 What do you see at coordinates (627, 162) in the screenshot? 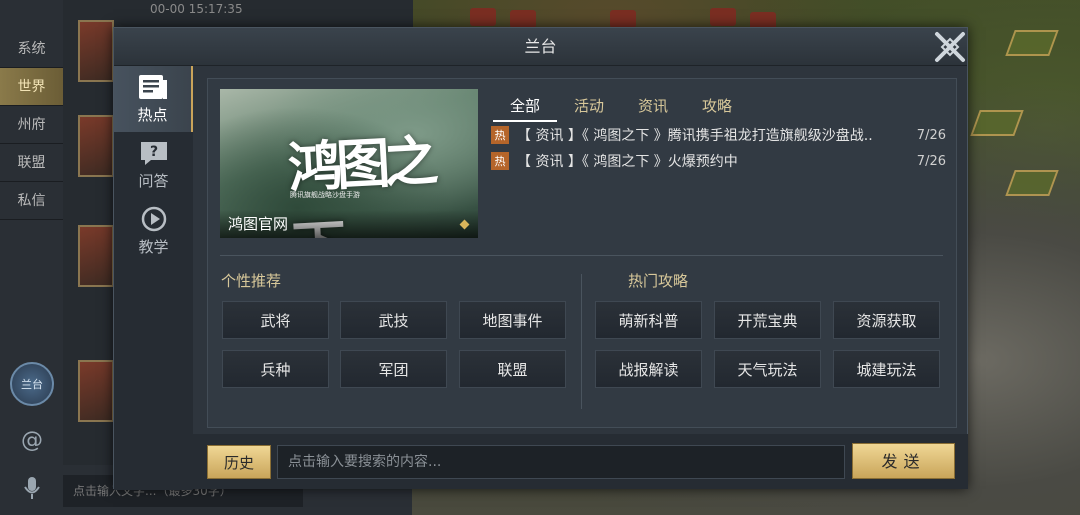
I see `news-title: 【 资讯 】《 鸿图之下 》火爆预约中` at bounding box center [627, 162].